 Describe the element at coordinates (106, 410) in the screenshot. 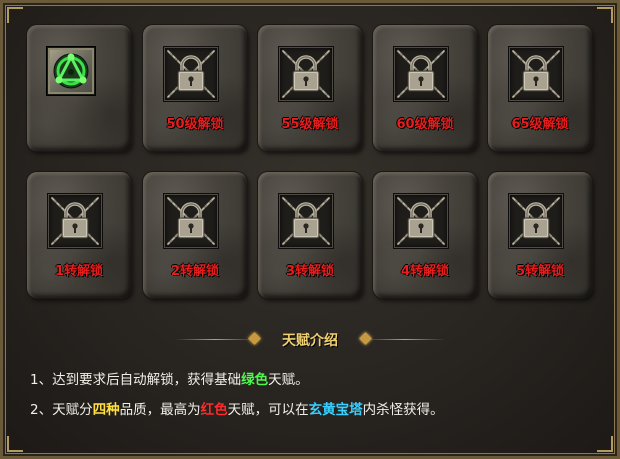

I see `four-qualities-text: 四种` at that location.